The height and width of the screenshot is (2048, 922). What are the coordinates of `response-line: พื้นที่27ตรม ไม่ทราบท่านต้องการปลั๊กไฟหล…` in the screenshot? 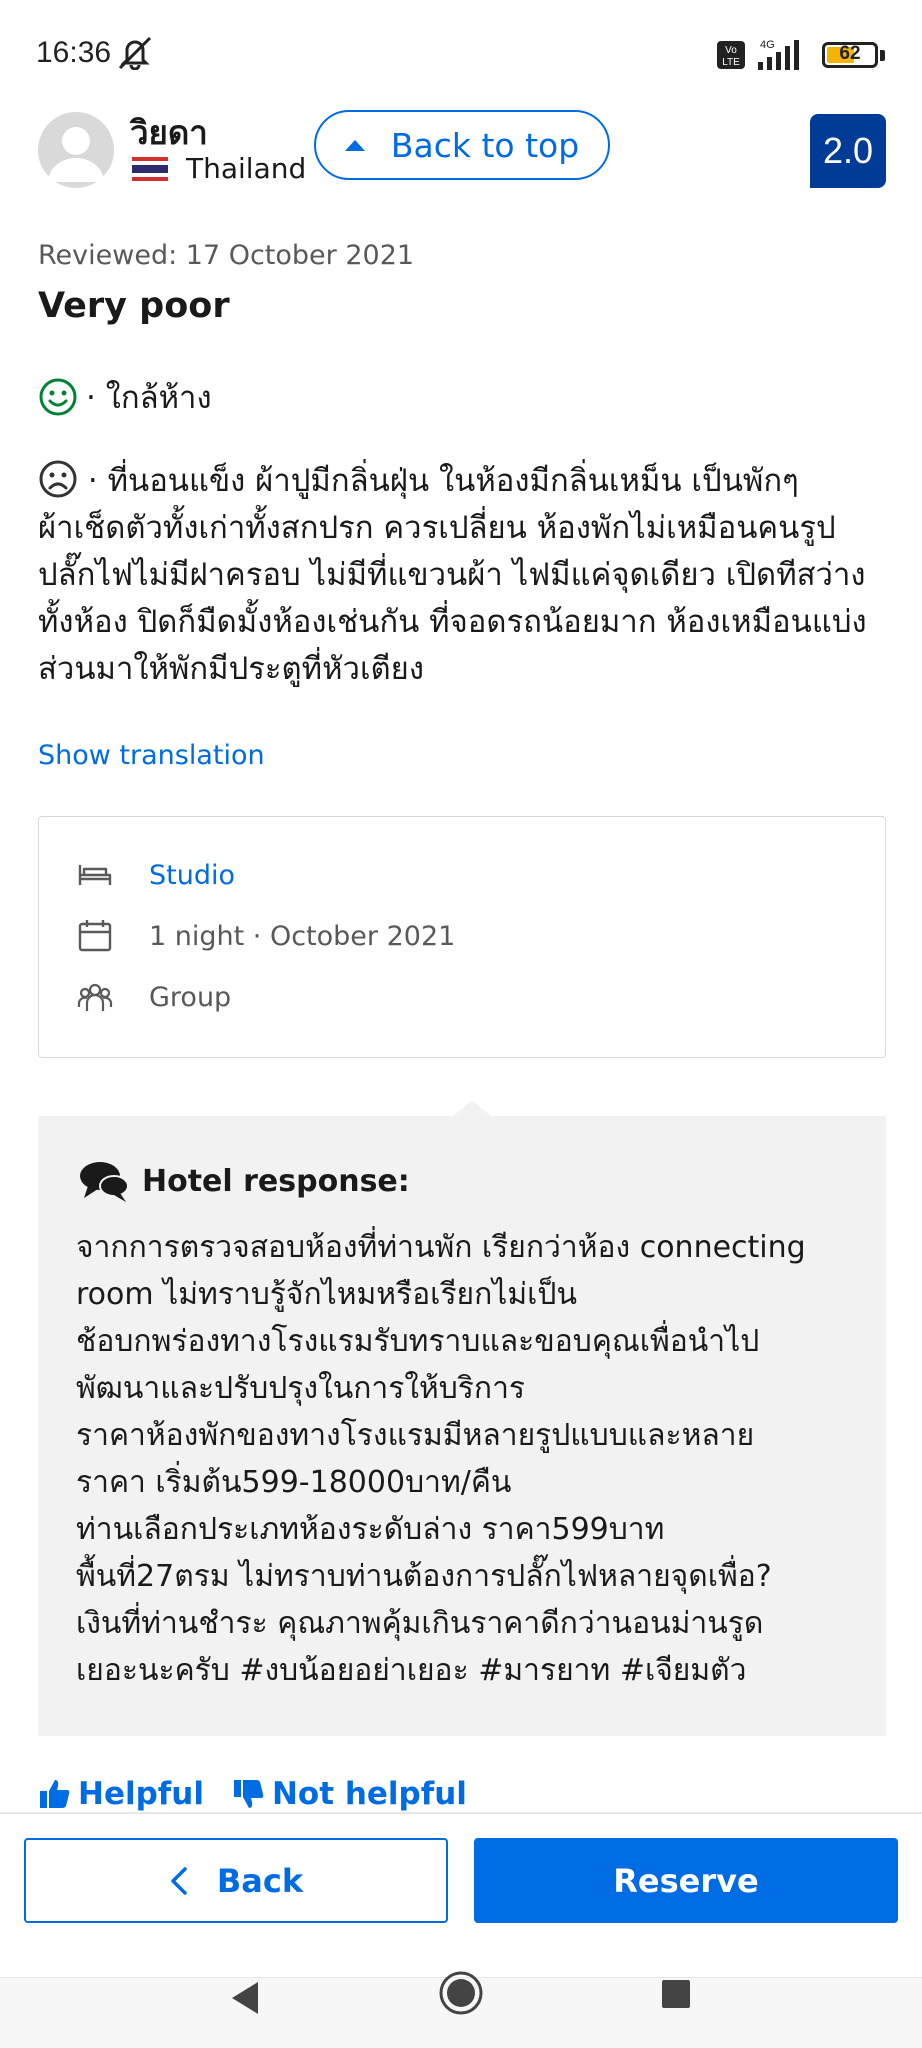 It's located at (424, 1576).